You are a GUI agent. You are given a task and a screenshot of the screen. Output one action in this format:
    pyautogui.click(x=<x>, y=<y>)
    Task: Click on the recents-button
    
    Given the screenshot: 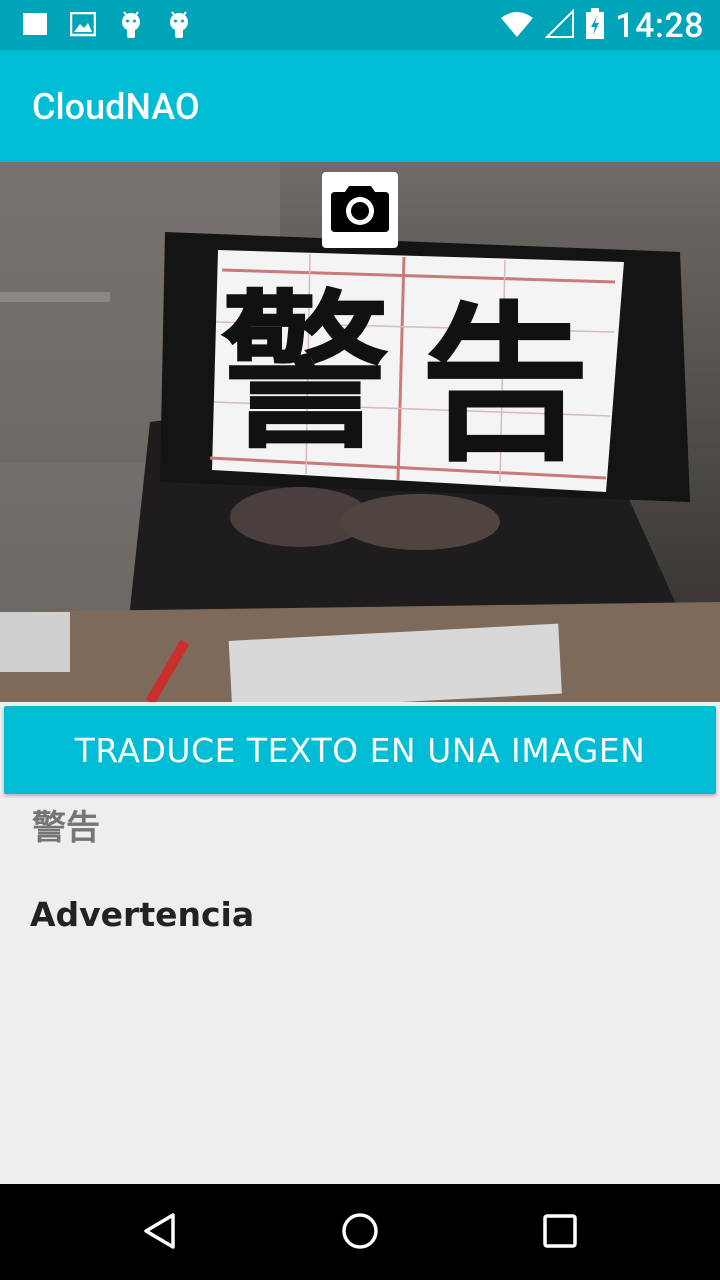 What is the action you would take?
    pyautogui.click(x=560, y=1233)
    